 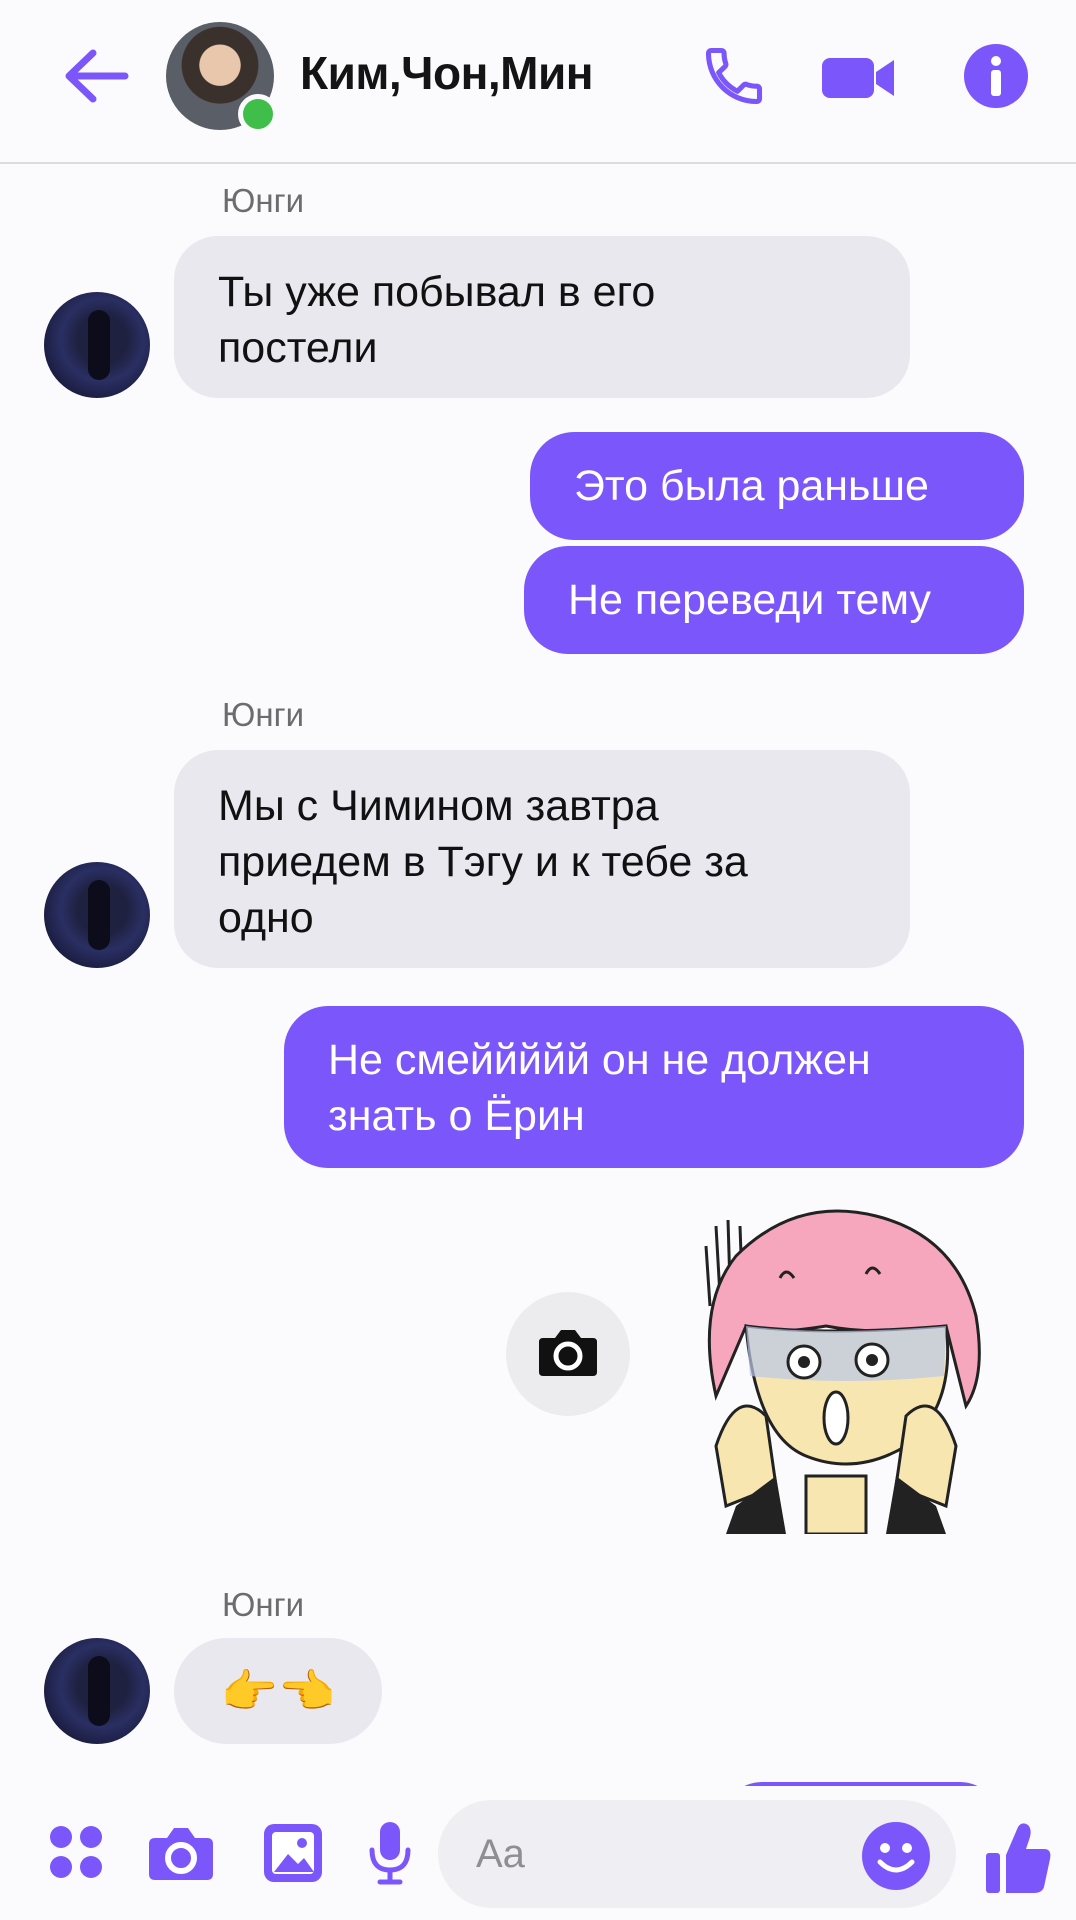 What do you see at coordinates (654, 1087) in the screenshot?
I see `outgoing-message: Не смеййййй он не должен знать о Ёрин` at bounding box center [654, 1087].